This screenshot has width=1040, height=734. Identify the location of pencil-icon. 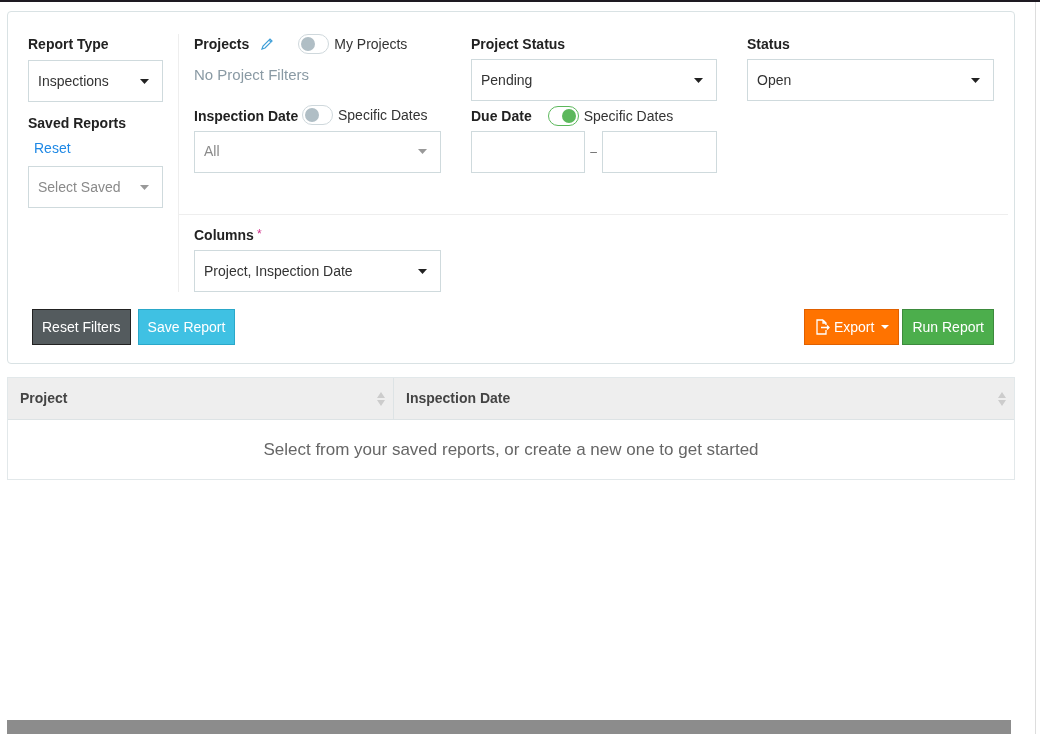
(267, 44).